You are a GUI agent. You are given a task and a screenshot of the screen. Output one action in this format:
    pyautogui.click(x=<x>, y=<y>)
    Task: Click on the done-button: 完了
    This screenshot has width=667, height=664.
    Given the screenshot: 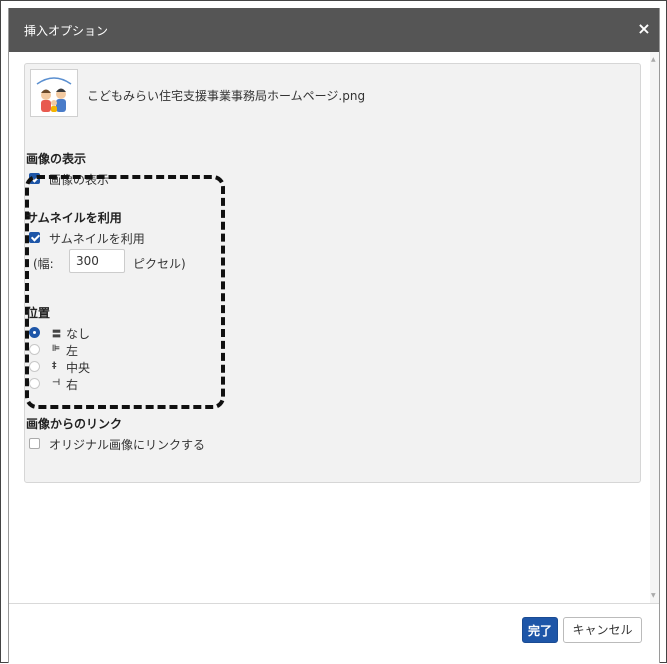 What is the action you would take?
    pyautogui.click(x=540, y=630)
    